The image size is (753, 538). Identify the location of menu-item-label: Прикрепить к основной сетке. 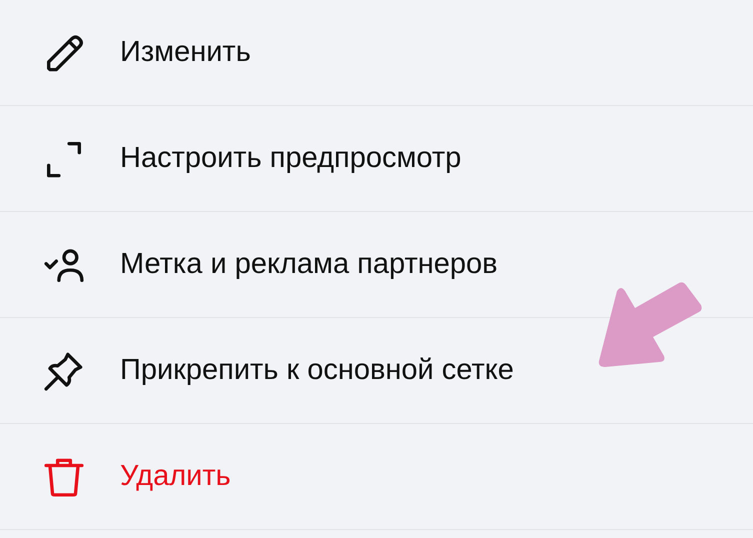
(317, 370).